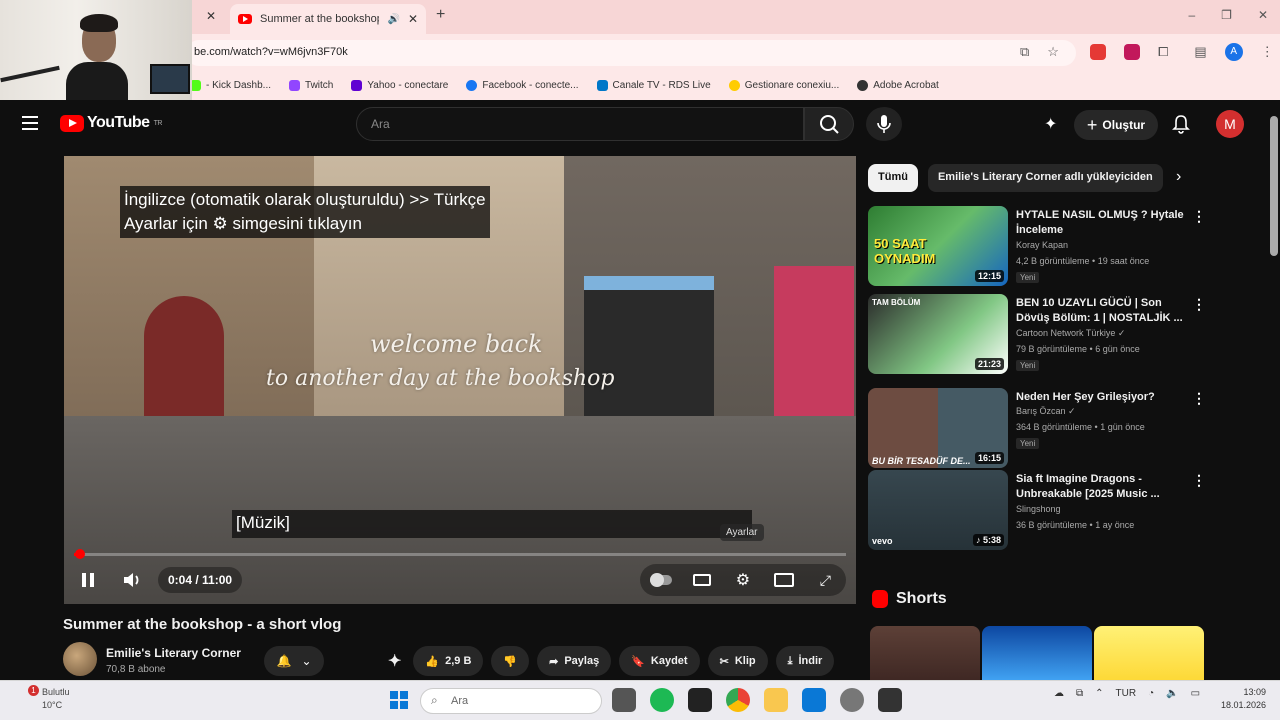 Image resolution: width=1280 pixels, height=720 pixels. What do you see at coordinates (111, 123) in the screenshot?
I see `youtube-logo: YouTube TR` at bounding box center [111, 123].